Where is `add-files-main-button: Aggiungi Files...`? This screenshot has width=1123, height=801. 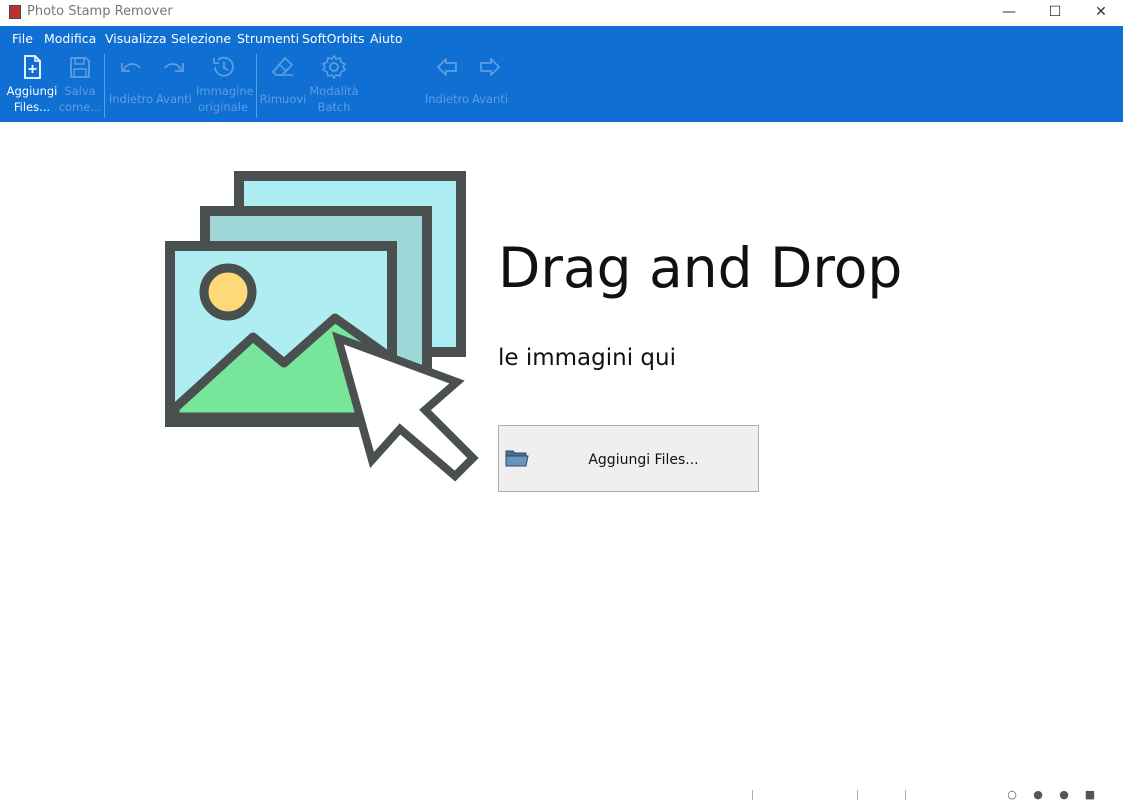 add-files-main-button: Aggiungi Files... is located at coordinates (628, 458).